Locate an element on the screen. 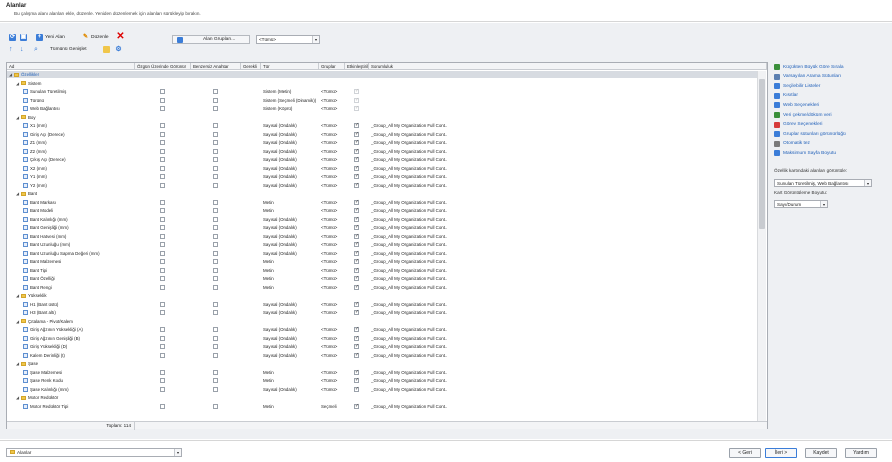 Image resolution: width=892 pixels, height=462 pixels. col-required-header: Gerekli is located at coordinates (251, 66).